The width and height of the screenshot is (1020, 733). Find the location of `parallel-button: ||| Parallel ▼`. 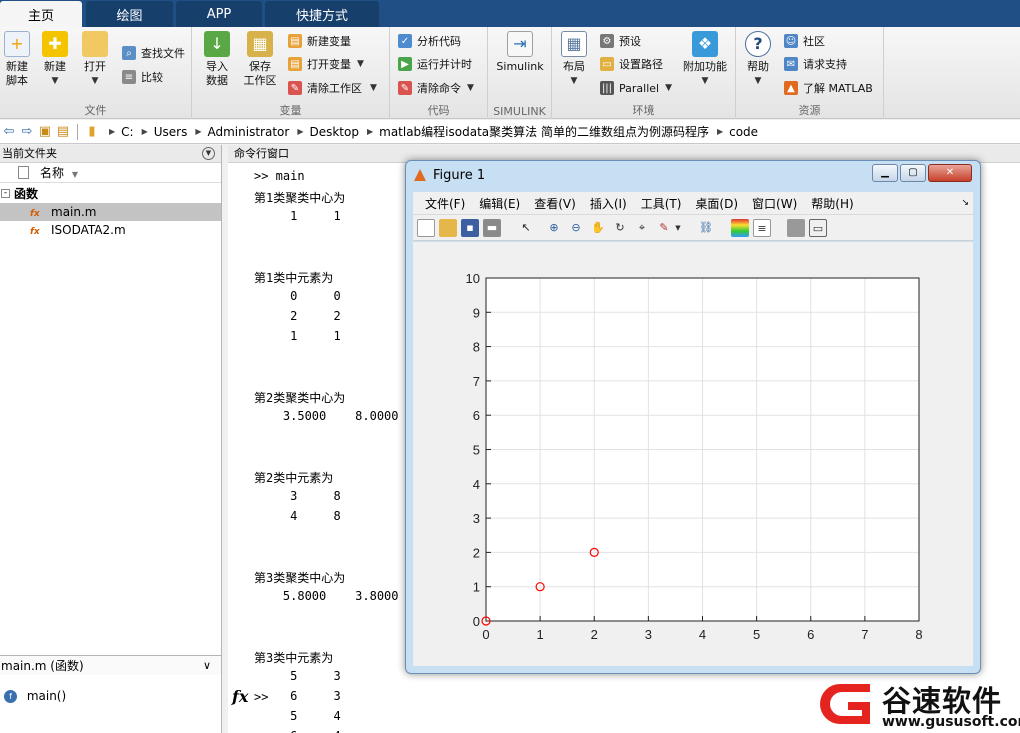

parallel-button: ||| Parallel ▼ is located at coordinates (636, 88).